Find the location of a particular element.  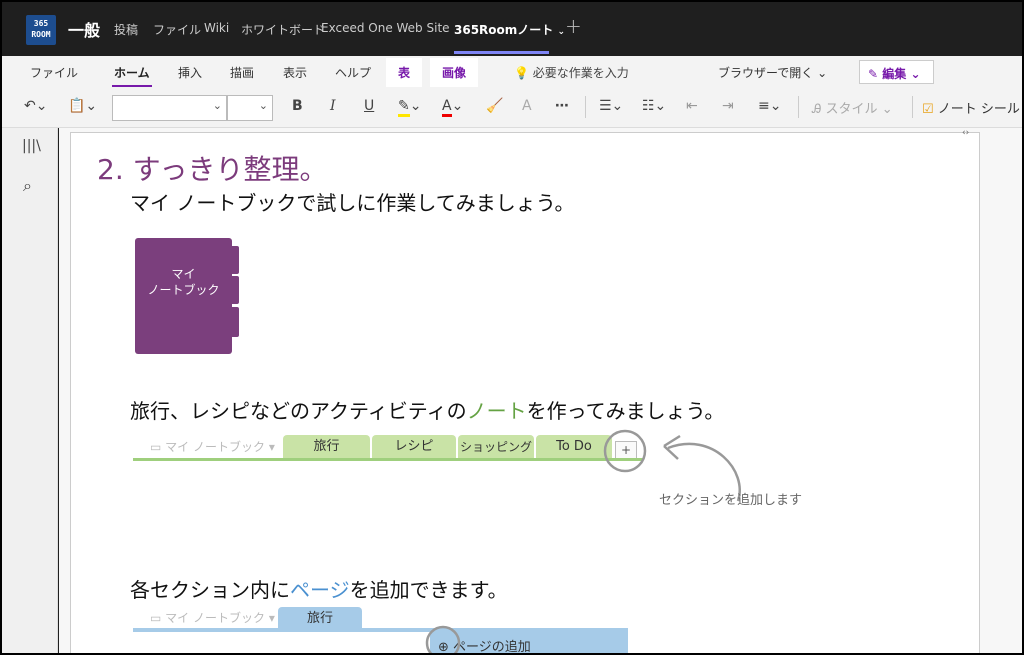

line-sections: 旅行、レシピなどのアクティビティのノートを作ってみましょう。 is located at coordinates (427, 409).